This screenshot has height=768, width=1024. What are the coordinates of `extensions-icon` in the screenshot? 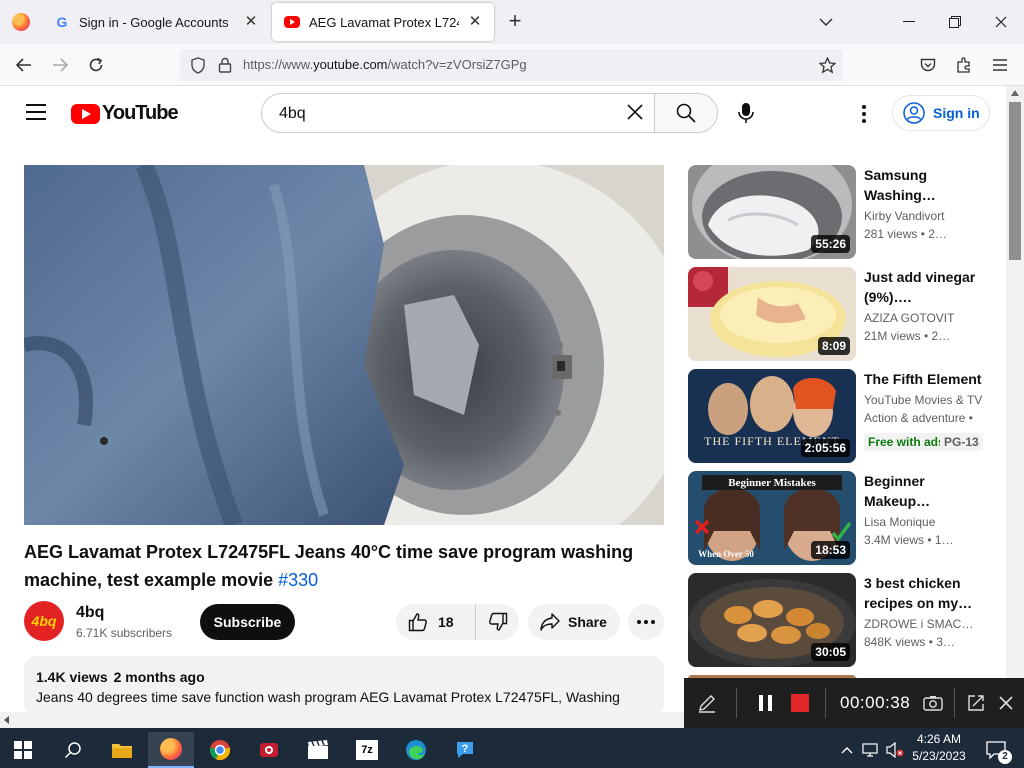 It's located at (964, 65).